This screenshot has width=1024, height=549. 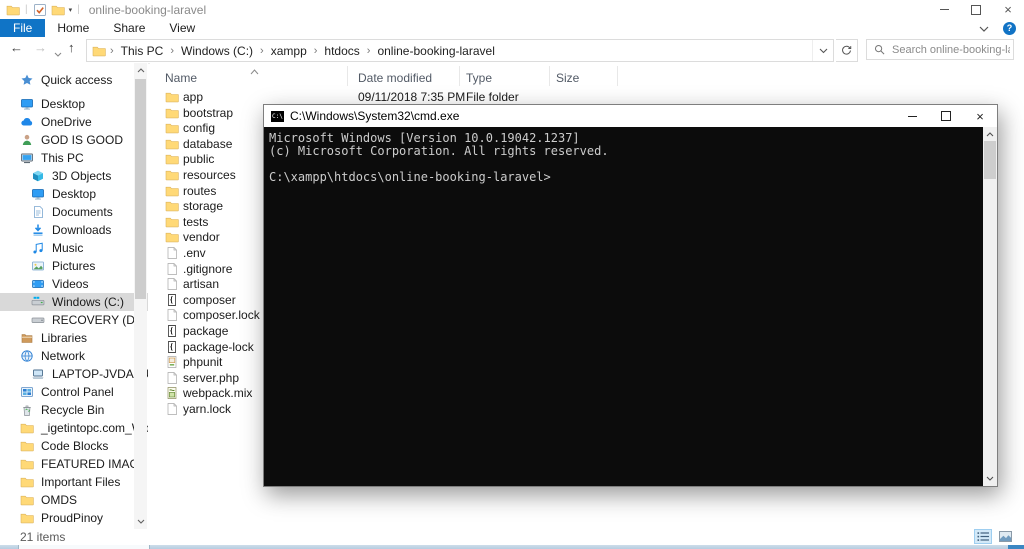 I want to click on breadcrumb-xampp: xampp, so click(x=289, y=51).